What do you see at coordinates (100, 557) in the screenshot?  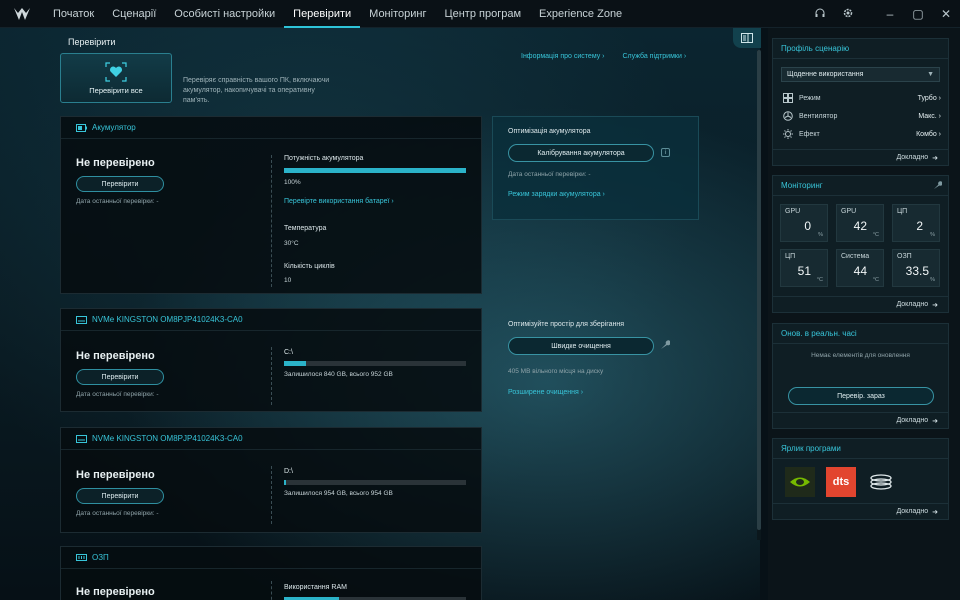 I see `ram-title: ОЗП` at bounding box center [100, 557].